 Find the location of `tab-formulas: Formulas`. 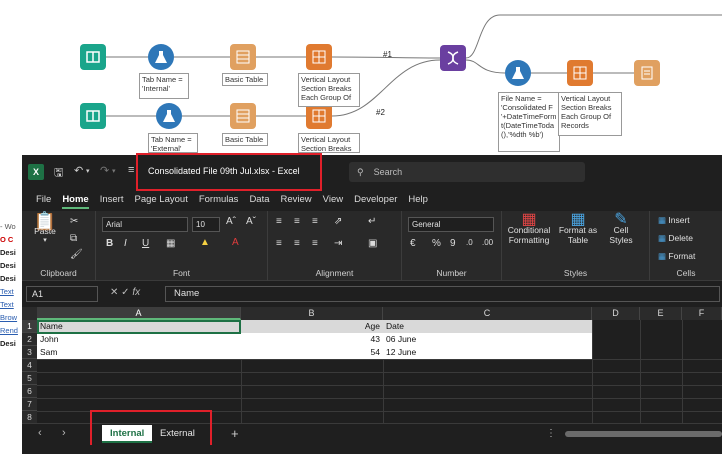

tab-formulas: Formulas is located at coordinates (219, 199).